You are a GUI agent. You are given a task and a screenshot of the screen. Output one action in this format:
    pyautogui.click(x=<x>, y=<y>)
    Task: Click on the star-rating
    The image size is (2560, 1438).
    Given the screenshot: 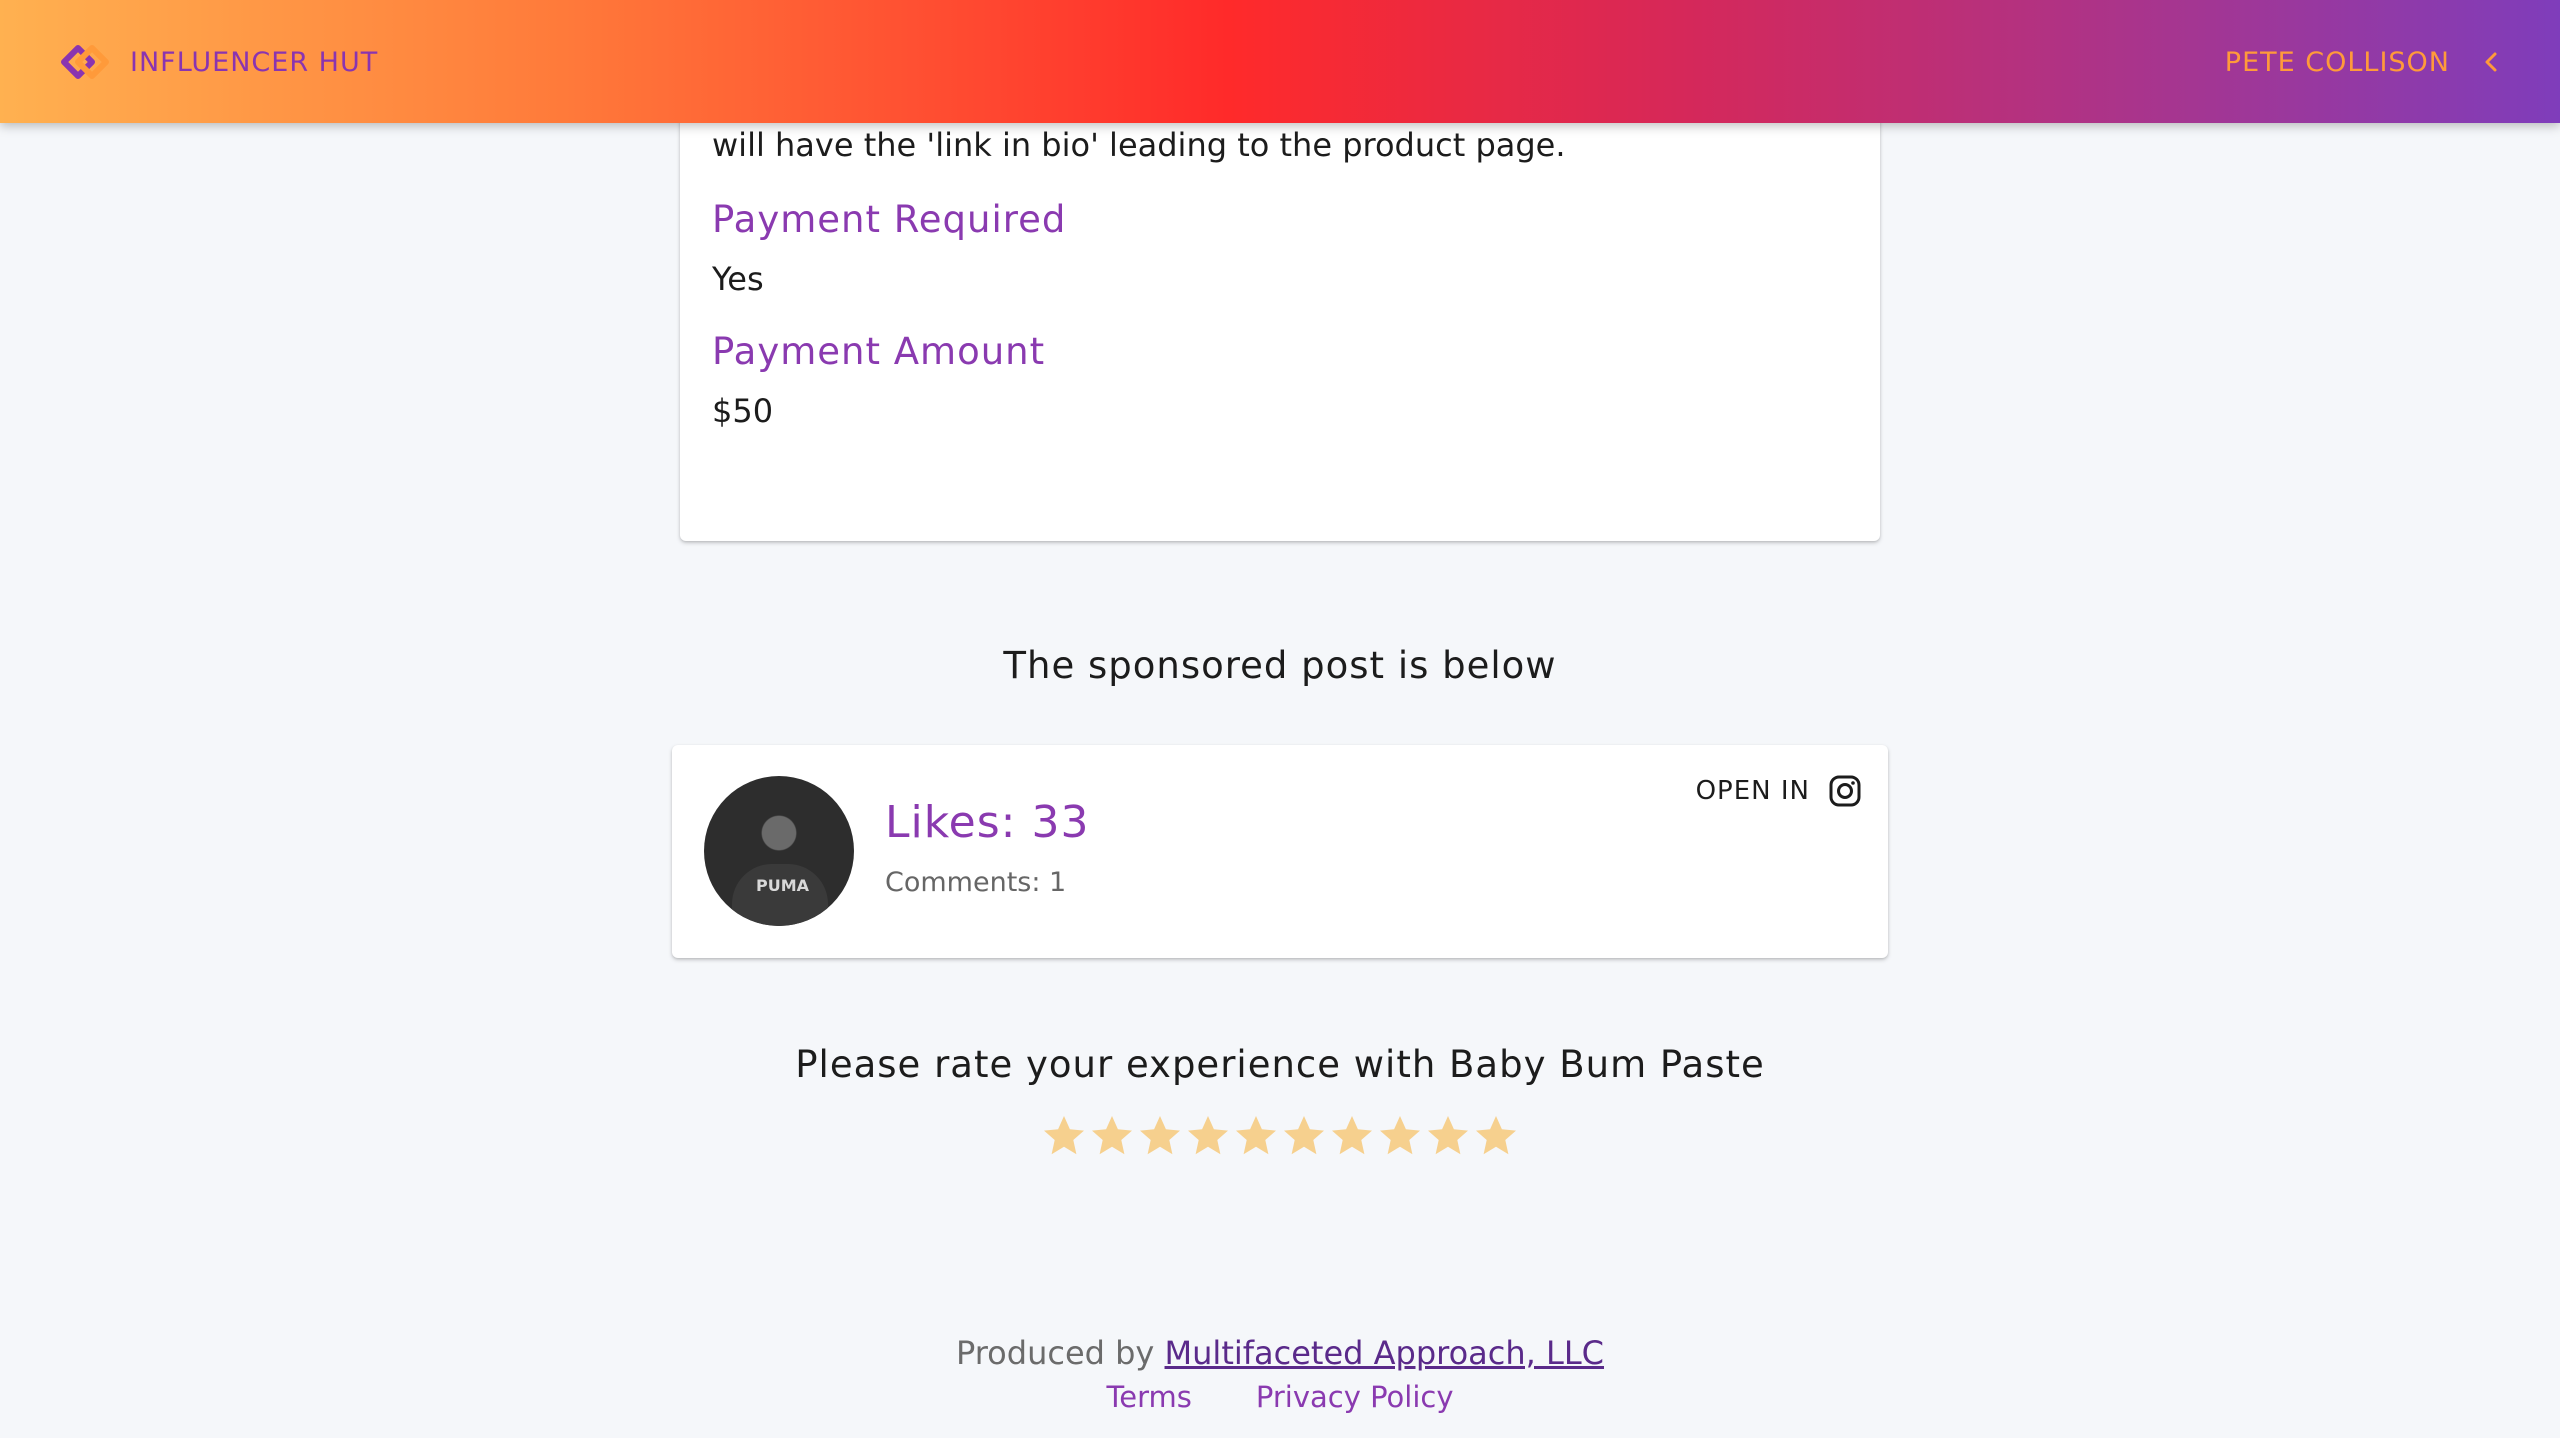 What is the action you would take?
    pyautogui.click(x=1280, y=1136)
    